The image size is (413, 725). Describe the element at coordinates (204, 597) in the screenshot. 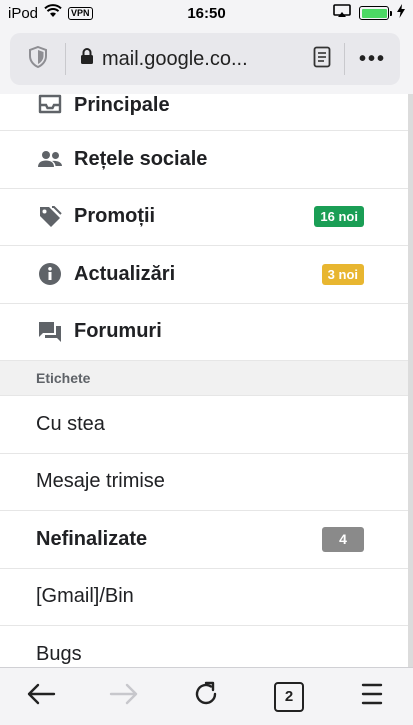

I see `label-item-gmail-bin: [Gmail]/Bin` at that location.